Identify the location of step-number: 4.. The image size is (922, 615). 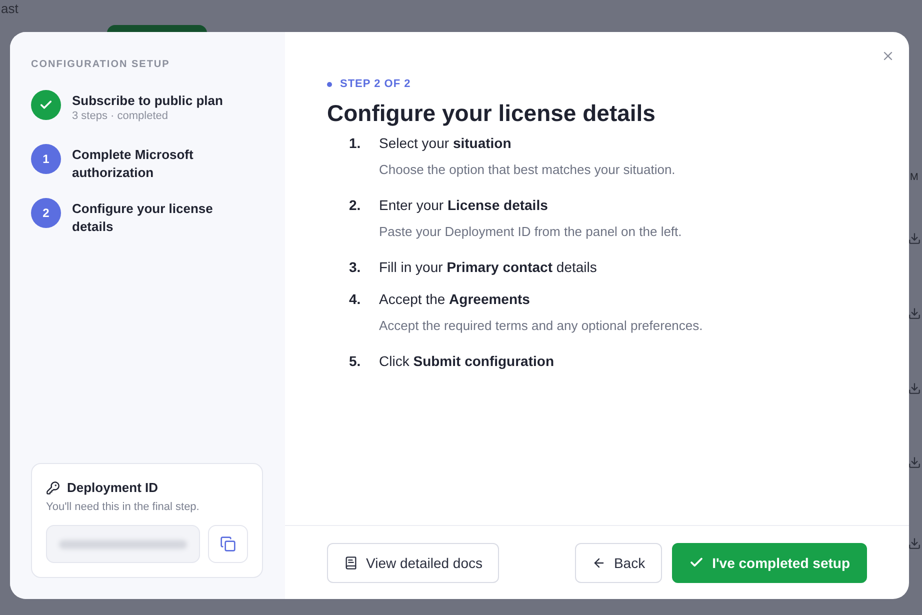
(355, 299).